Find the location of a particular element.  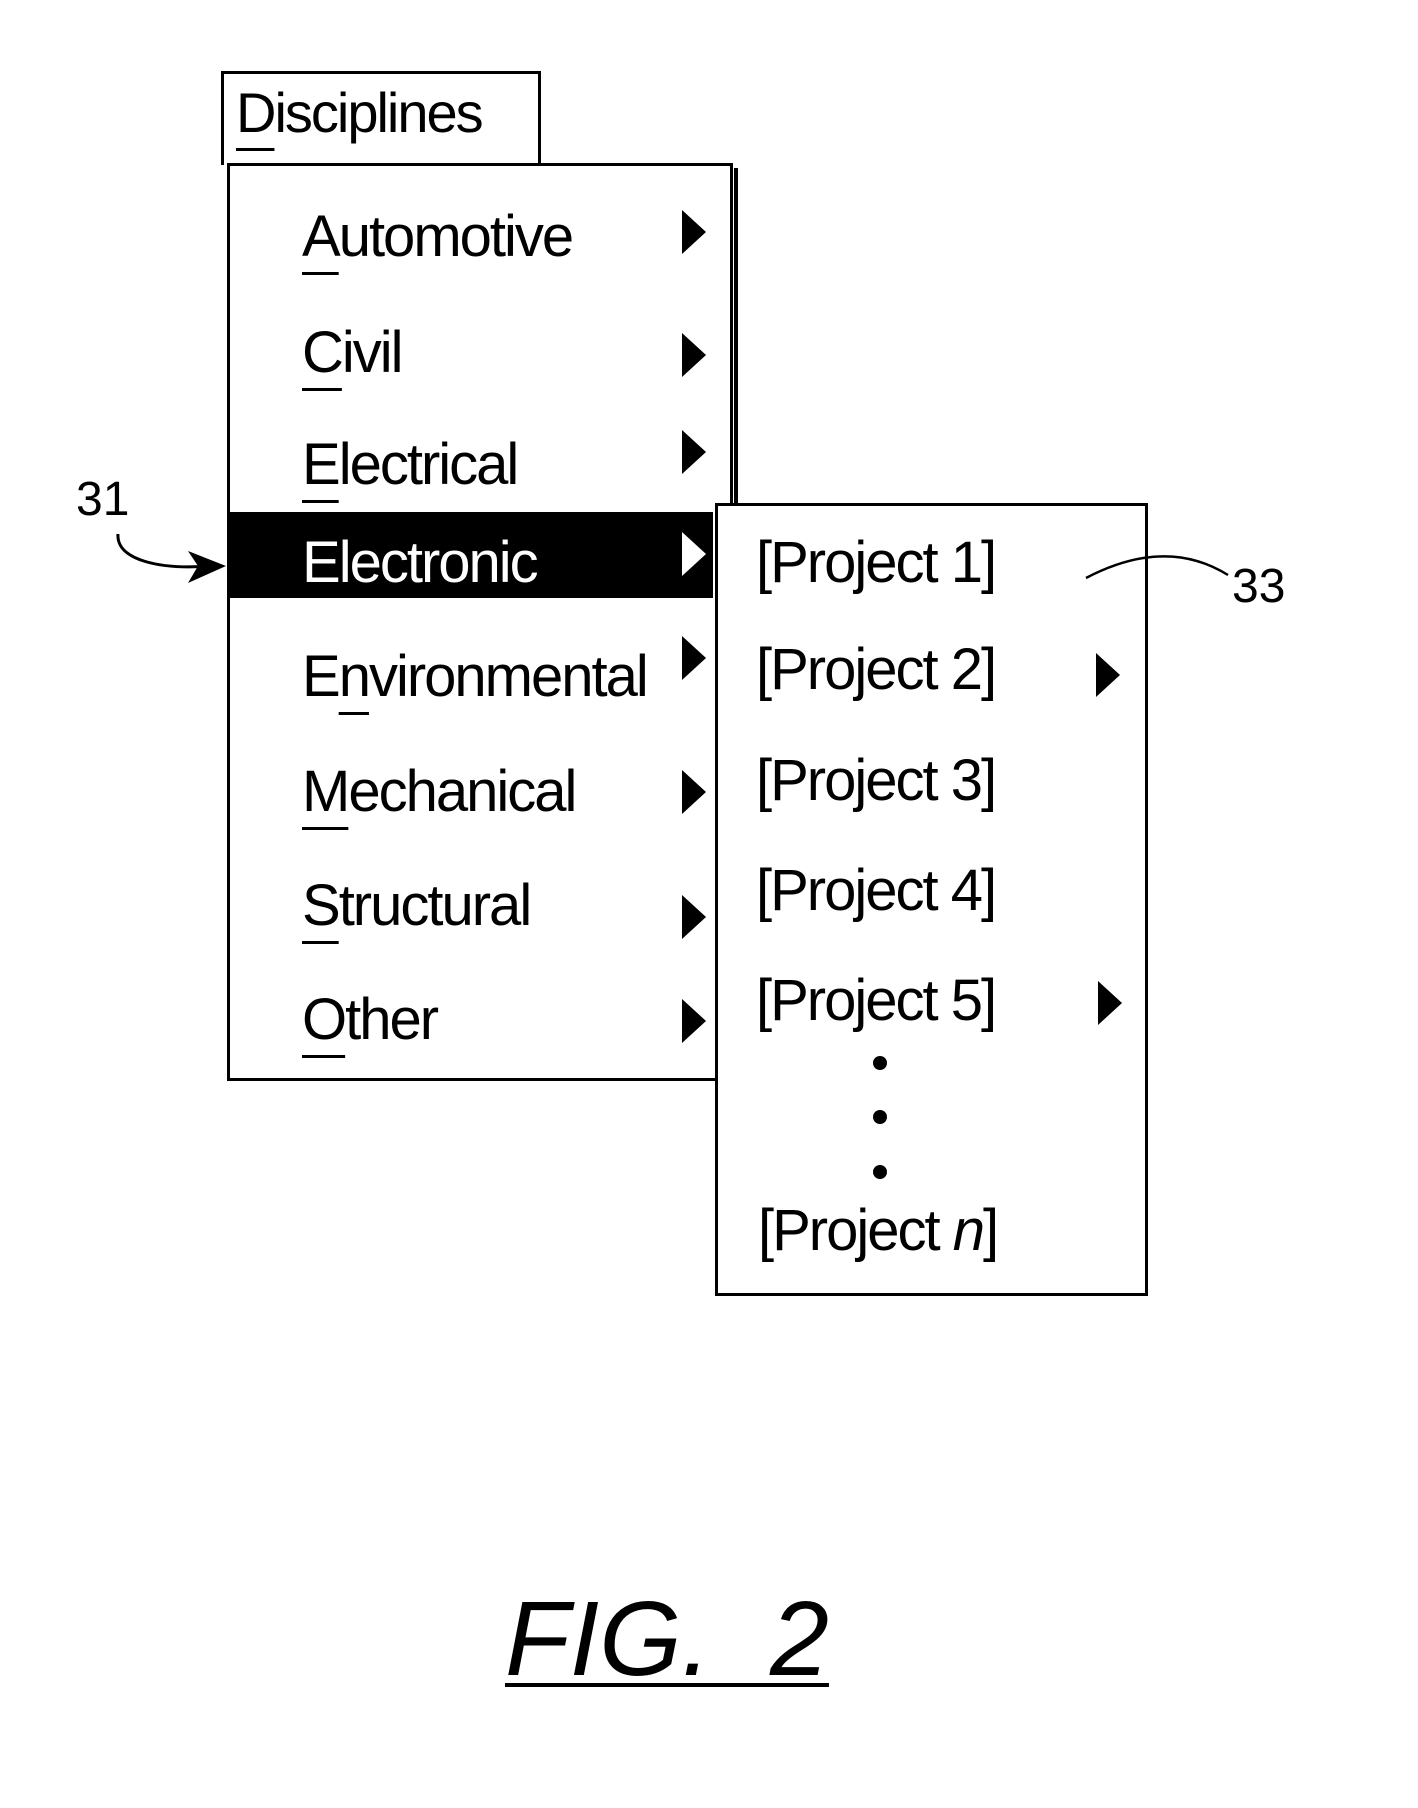

annotation-leaders is located at coordinates (672, 558).